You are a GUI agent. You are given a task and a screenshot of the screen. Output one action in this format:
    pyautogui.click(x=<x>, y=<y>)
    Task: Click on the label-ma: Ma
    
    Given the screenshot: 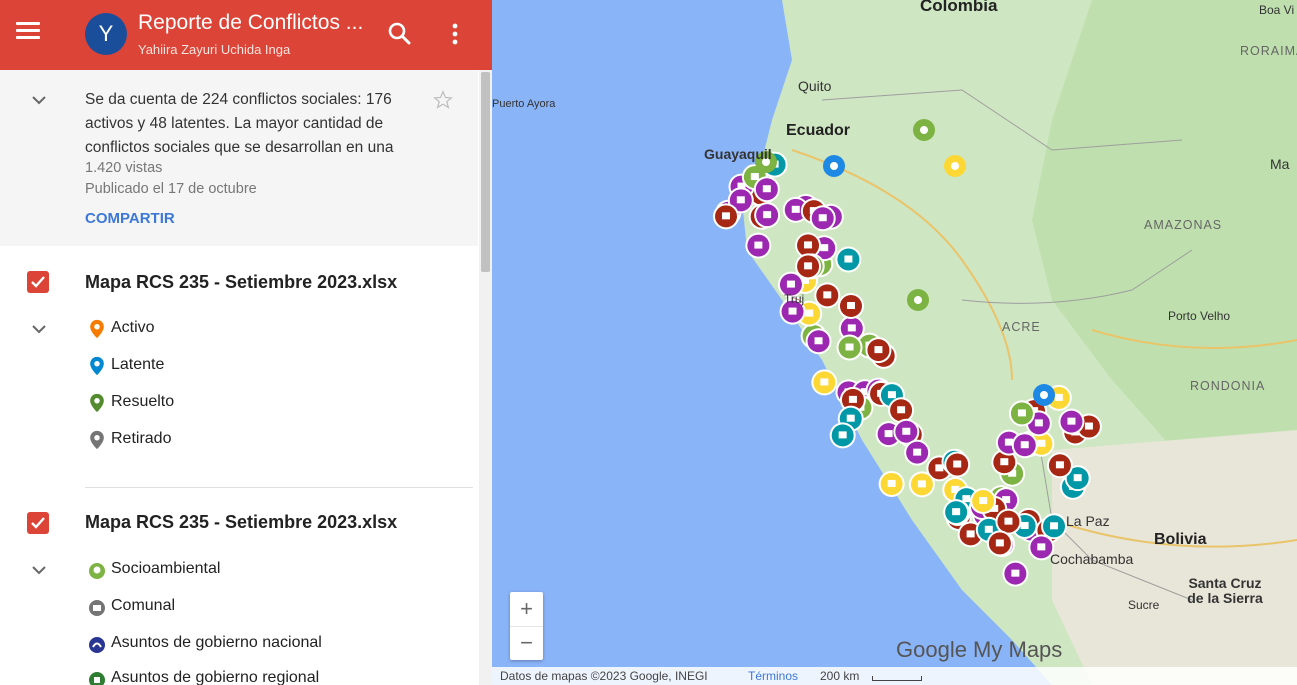 What is the action you would take?
    pyautogui.click(x=1280, y=164)
    